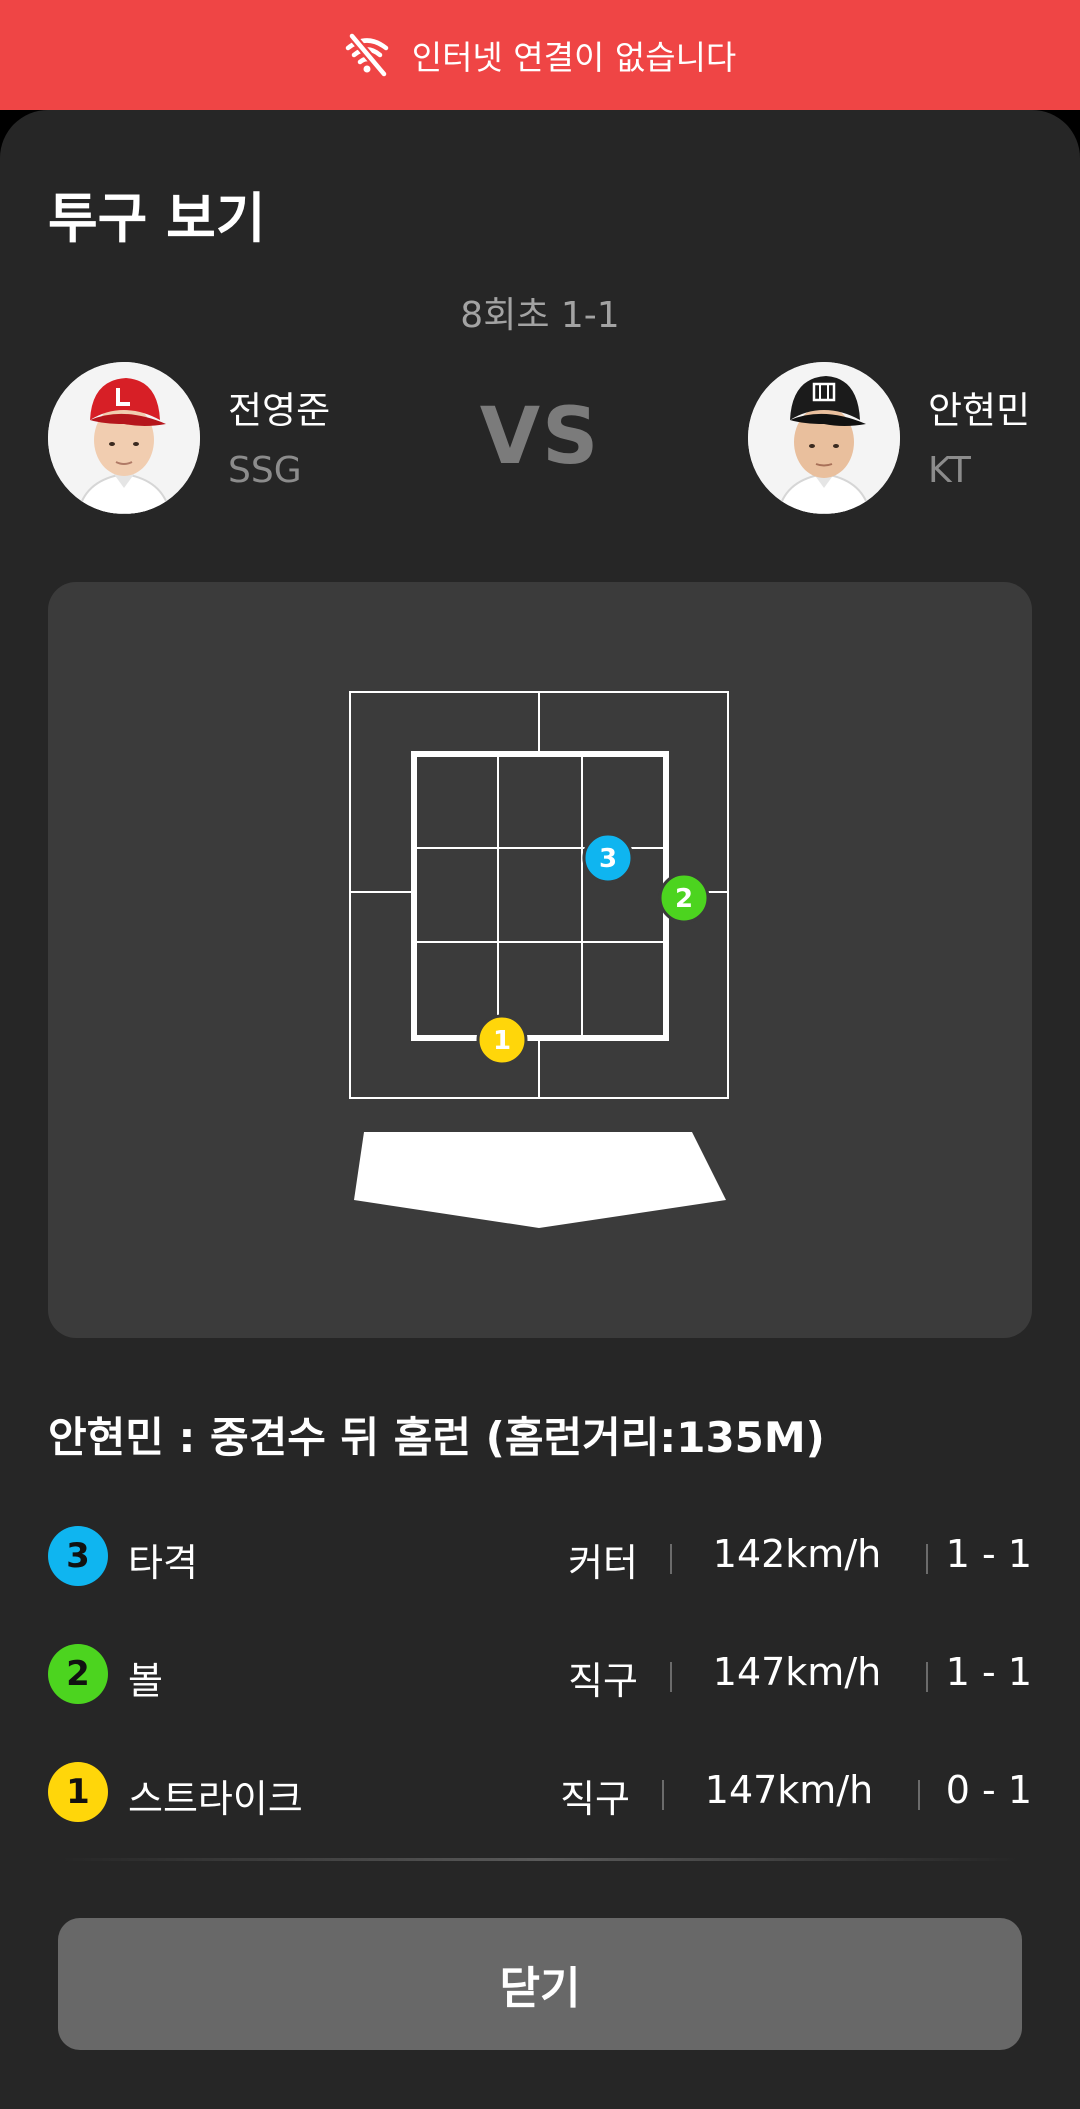 Image resolution: width=1080 pixels, height=2109 pixels. What do you see at coordinates (540, 1674) in the screenshot?
I see `pitch-row-2: 2 볼 직구 147km/h 1 - 1` at bounding box center [540, 1674].